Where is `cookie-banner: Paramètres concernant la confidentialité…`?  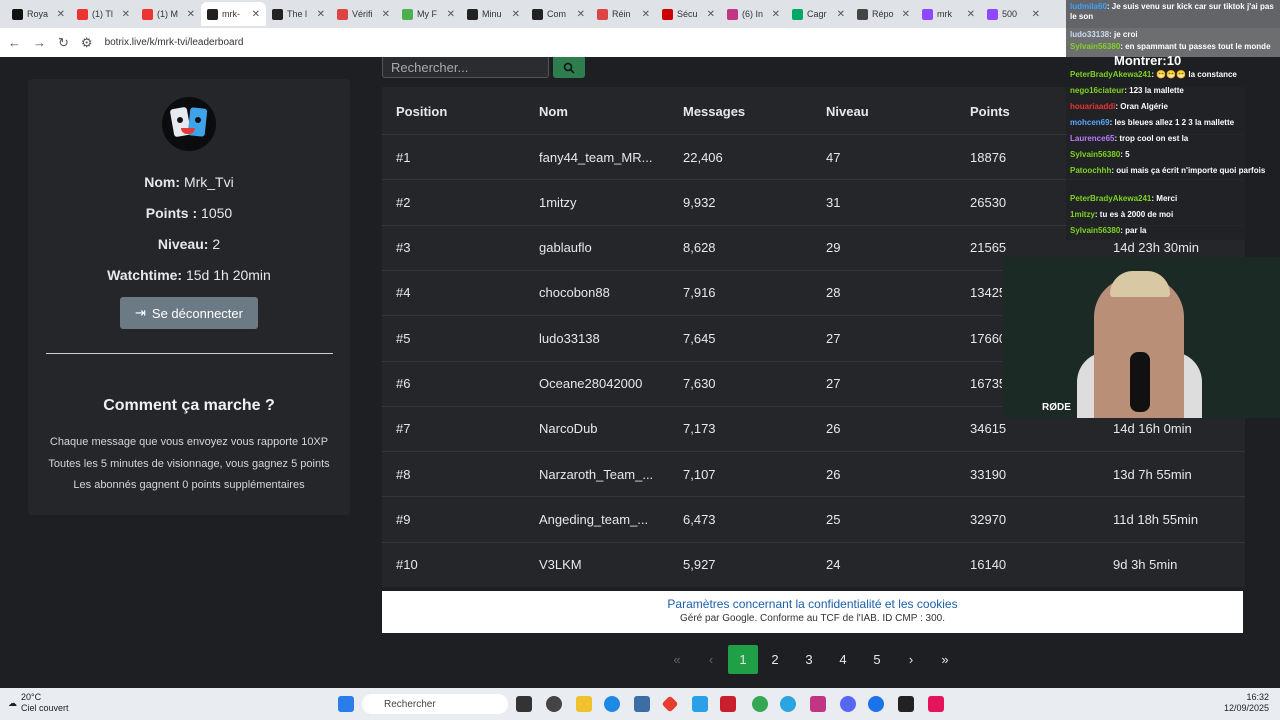
cookie-banner: Paramètres concernant la confidentialité… is located at coordinates (812, 612).